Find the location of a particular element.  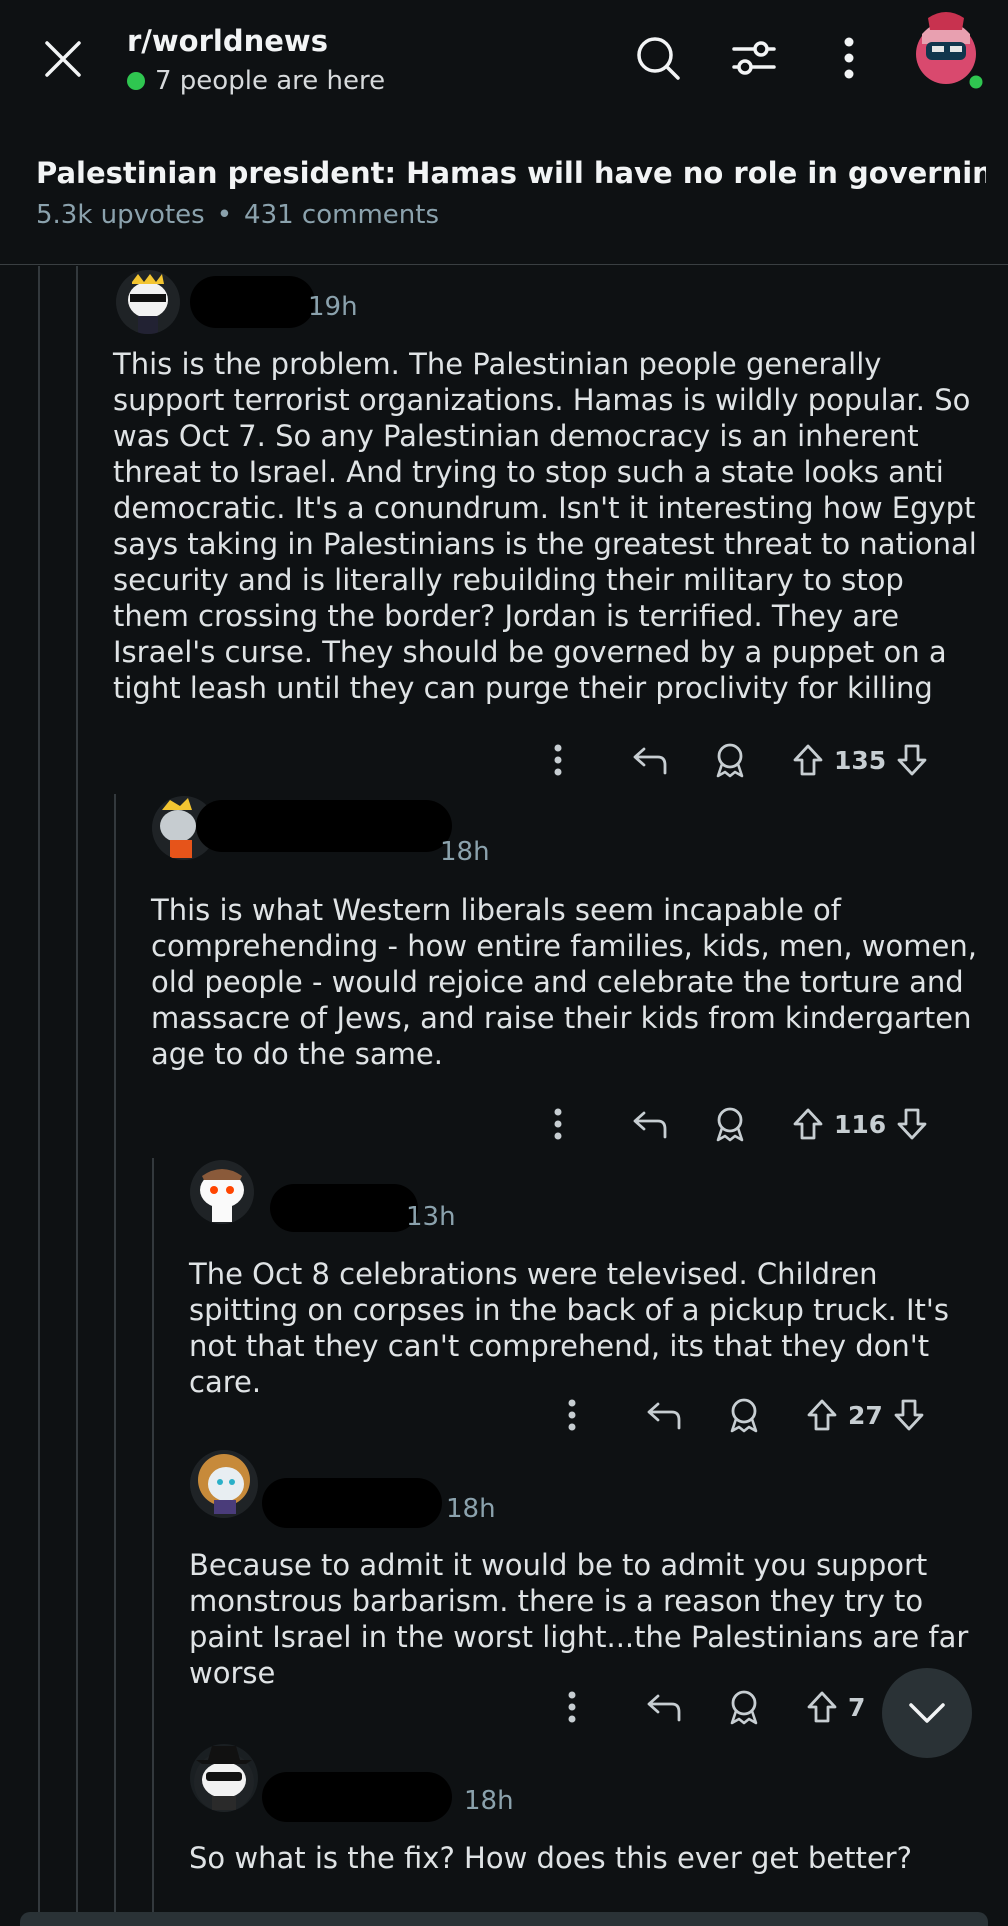

comment-actions: 116 is located at coordinates (734, 1124).